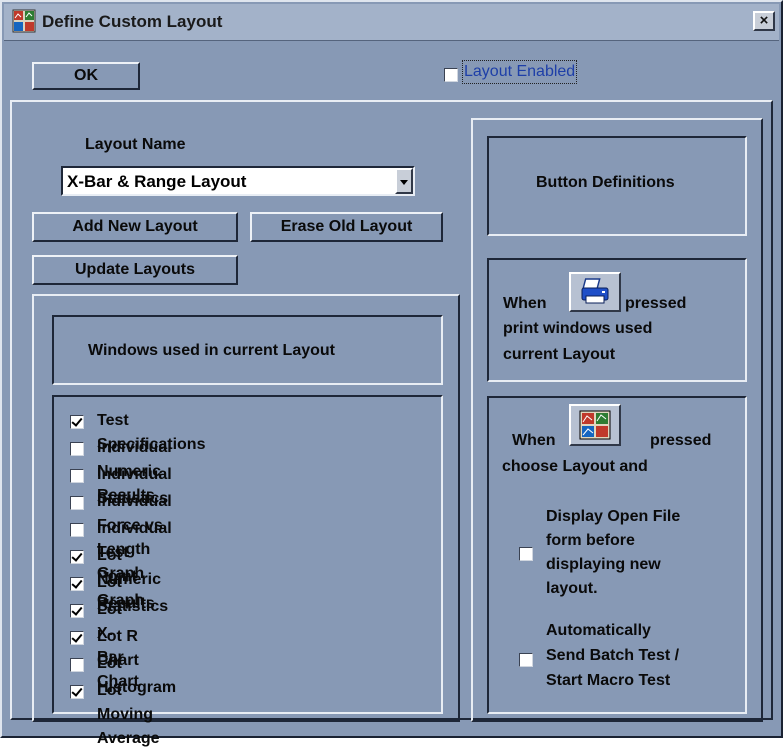 This screenshot has height=751, width=783. What do you see at coordinates (77, 665) in the screenshot?
I see `checkbox-lot-histogram` at bounding box center [77, 665].